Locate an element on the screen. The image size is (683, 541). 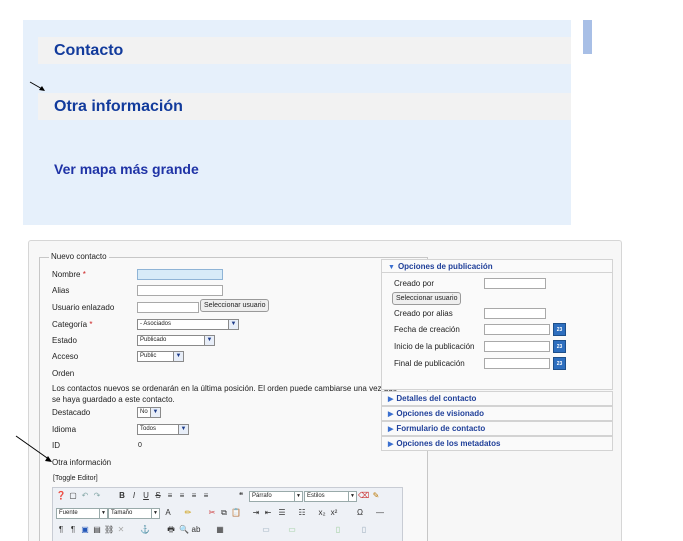
size-select-value: Tamaño is located at coordinates (122, 513).